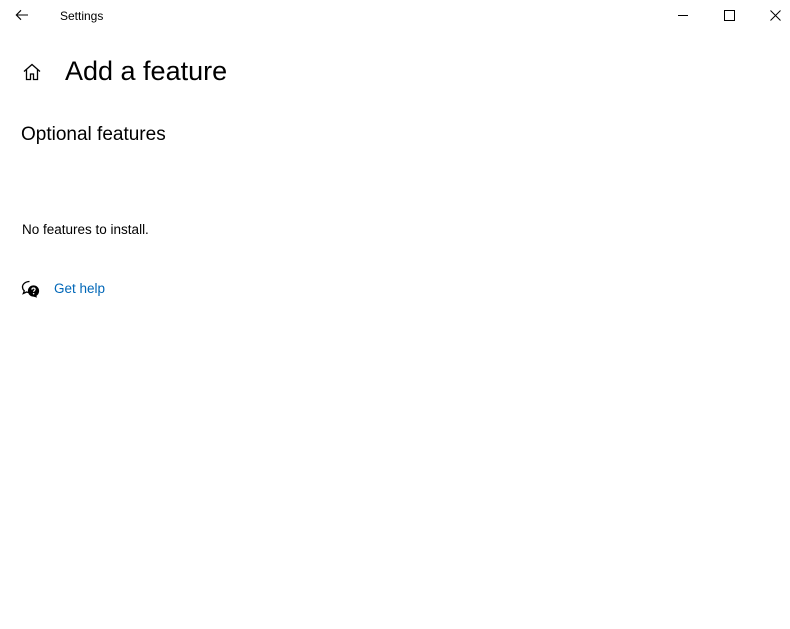  I want to click on get-help-link: Get help, so click(79, 289).